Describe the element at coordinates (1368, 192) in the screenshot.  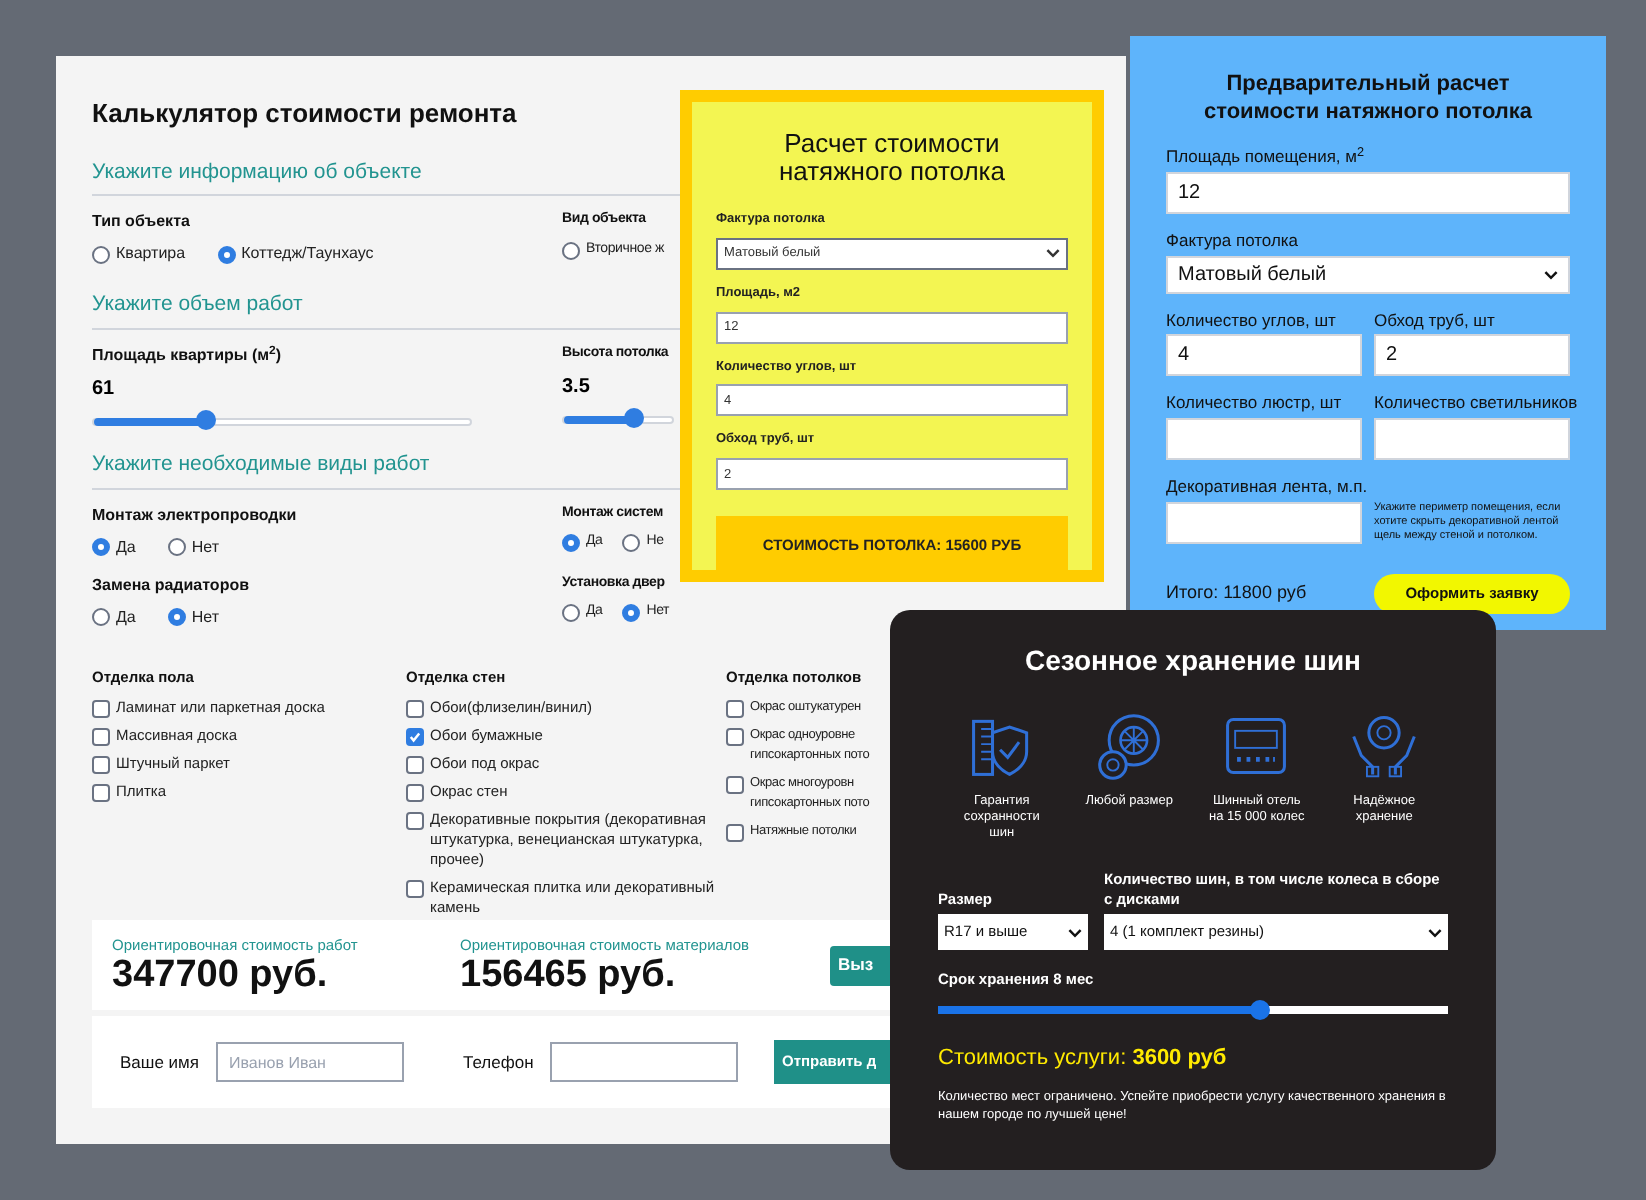
I see `input-field: 12` at that location.